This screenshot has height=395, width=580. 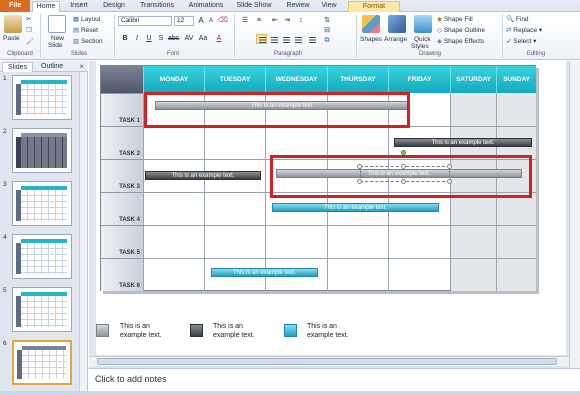 What do you see at coordinates (87, 19) in the screenshot?
I see `layout-button: ▦ Layout` at bounding box center [87, 19].